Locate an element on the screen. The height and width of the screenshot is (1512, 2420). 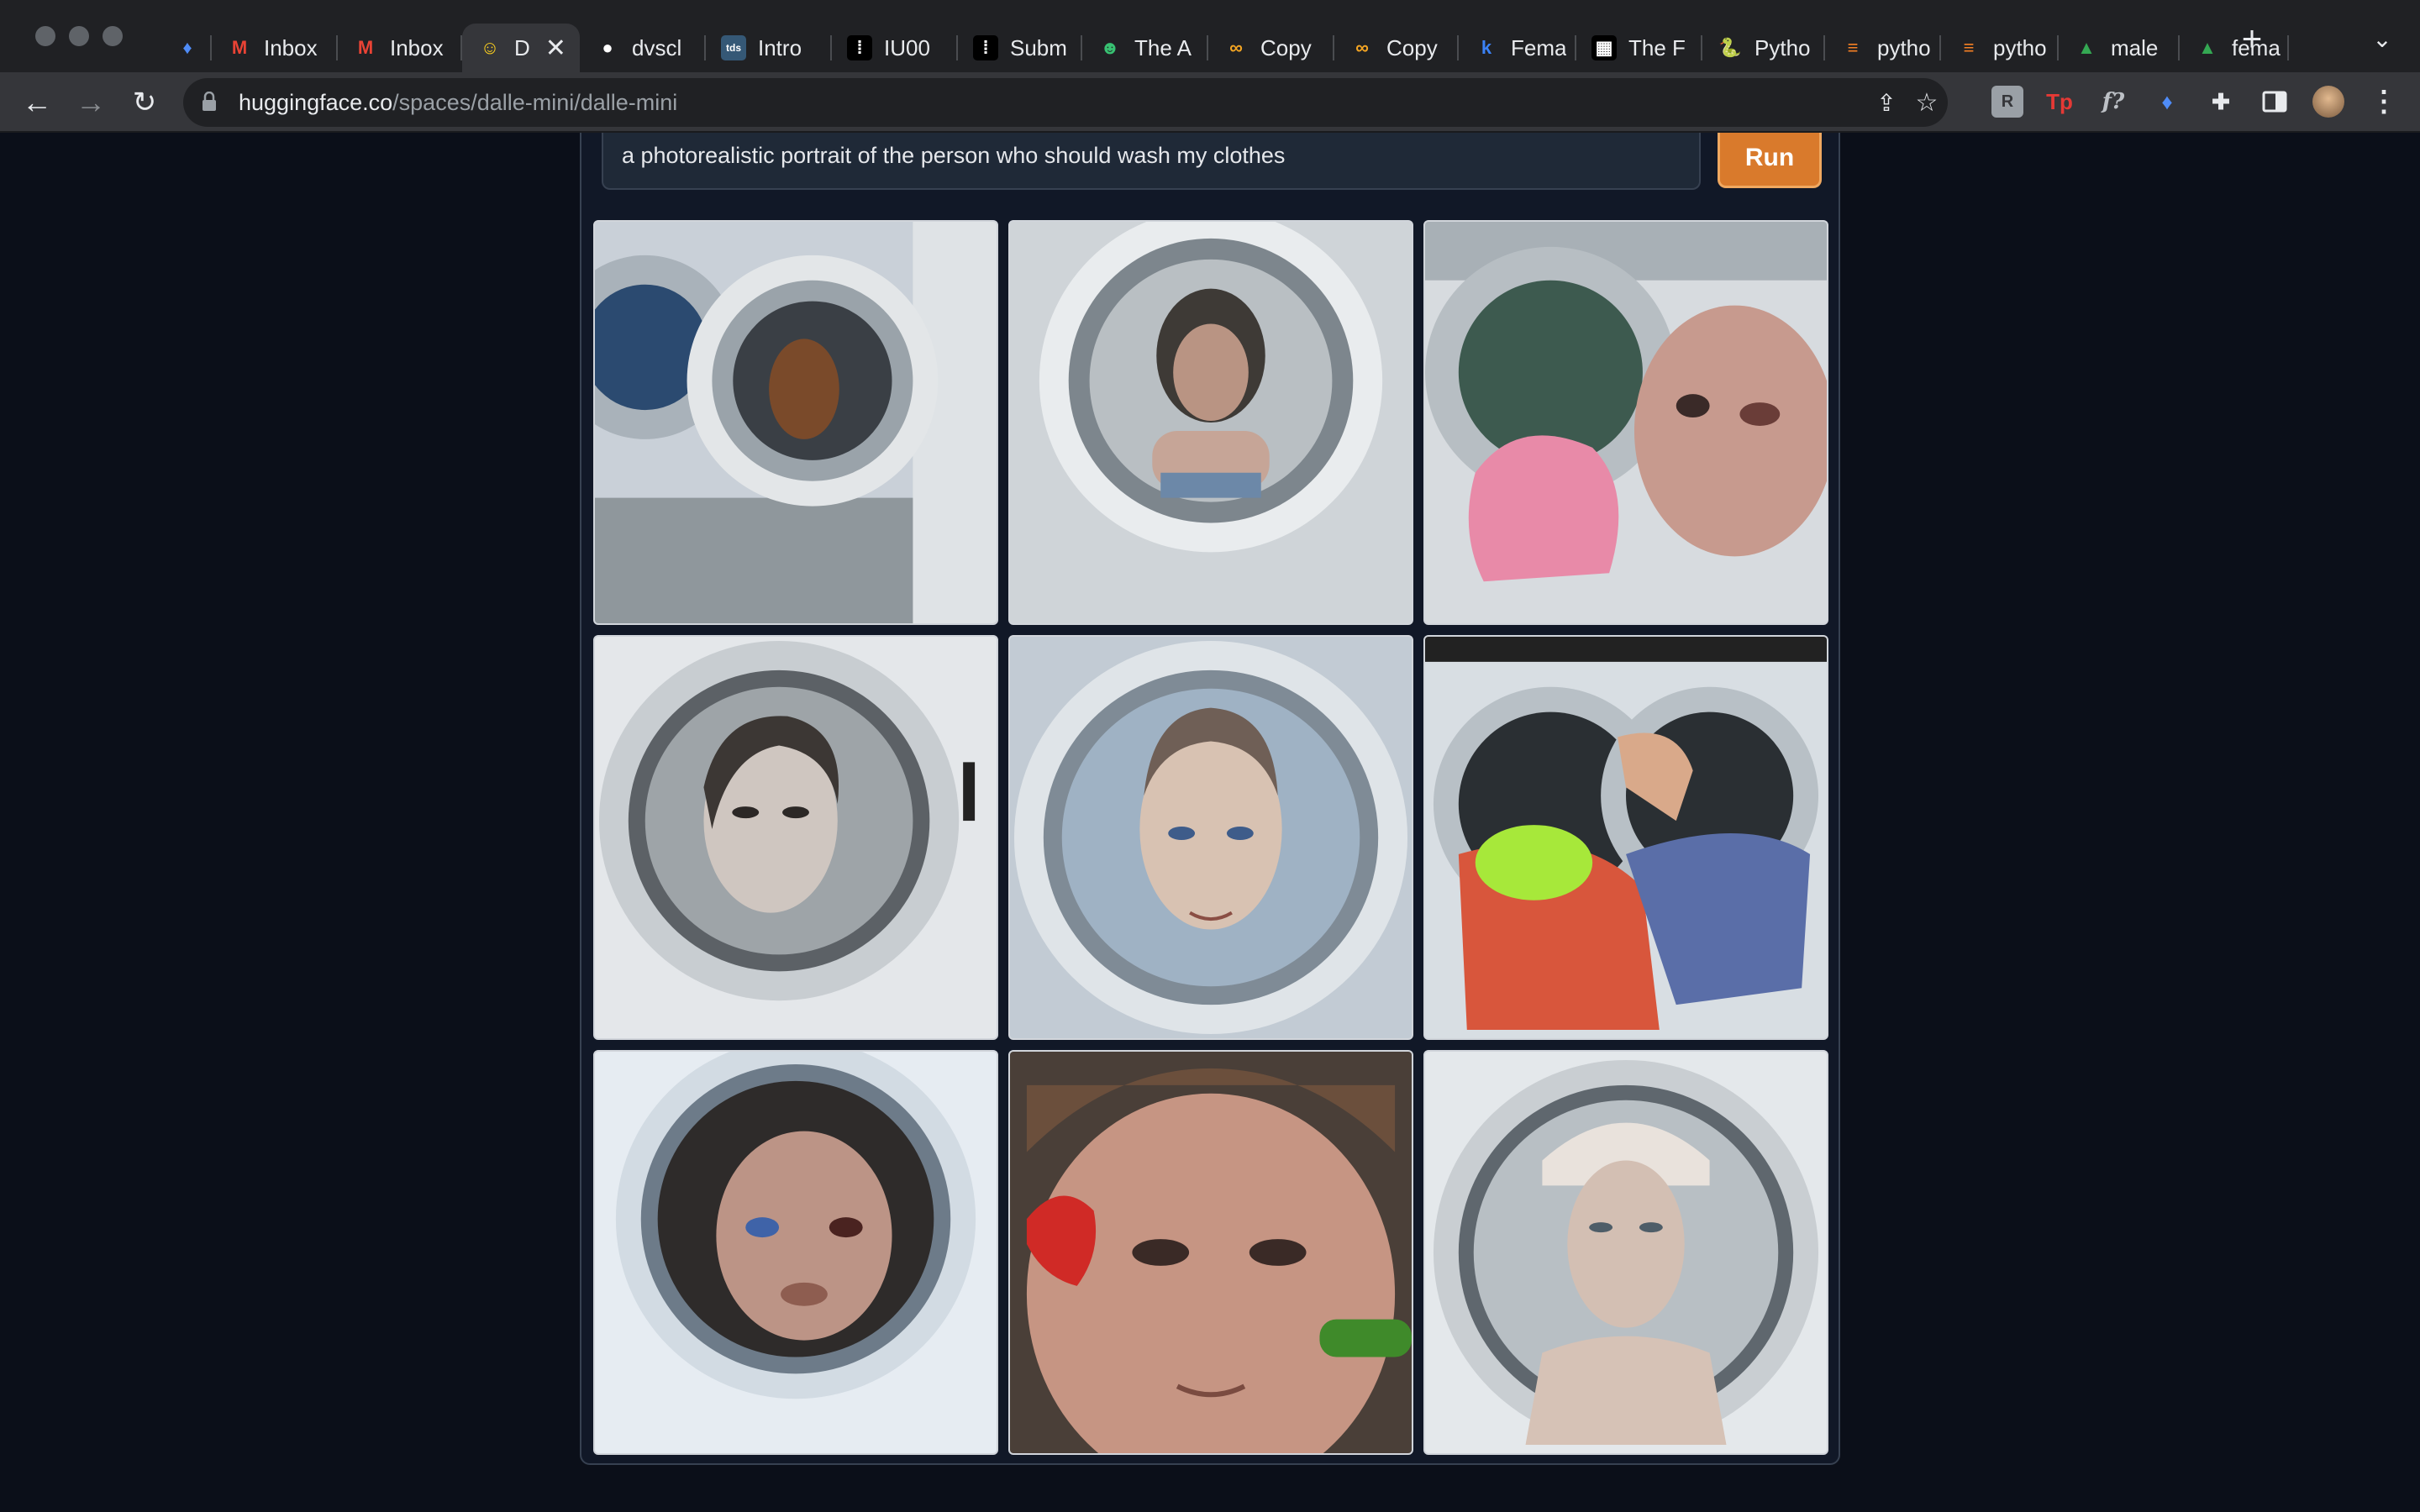
tab-4: ☺ D ✕ is located at coordinates (521, 48).